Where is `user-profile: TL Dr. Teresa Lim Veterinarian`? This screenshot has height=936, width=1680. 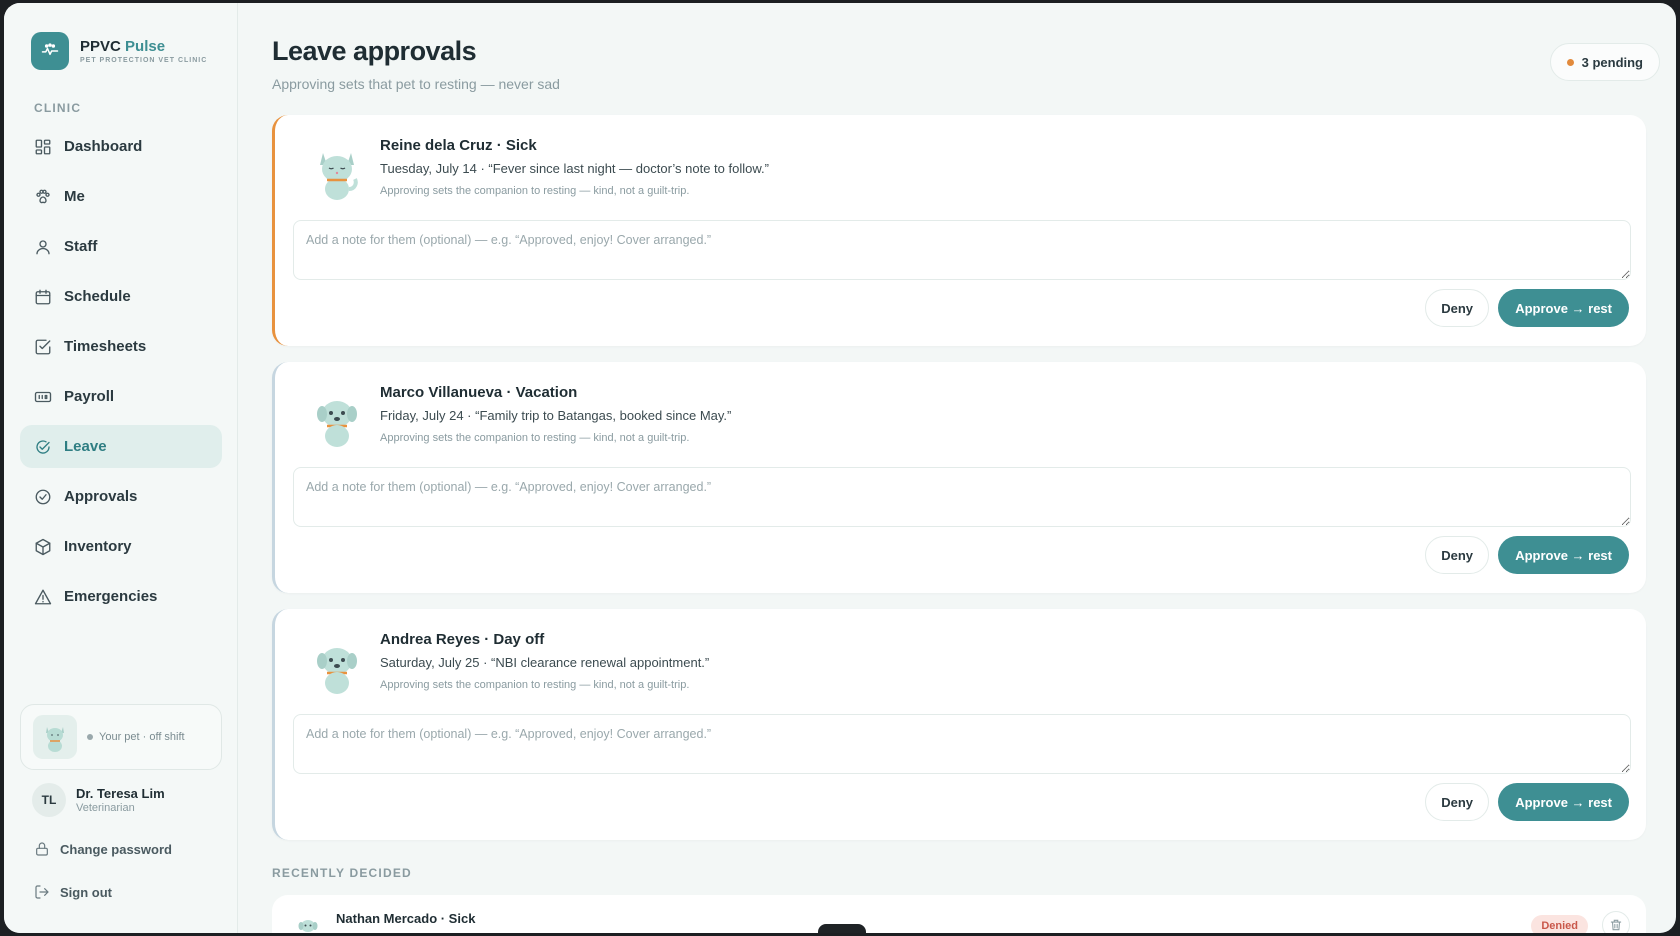
user-profile: TL Dr. Teresa Lim Veterinarian is located at coordinates (98, 800).